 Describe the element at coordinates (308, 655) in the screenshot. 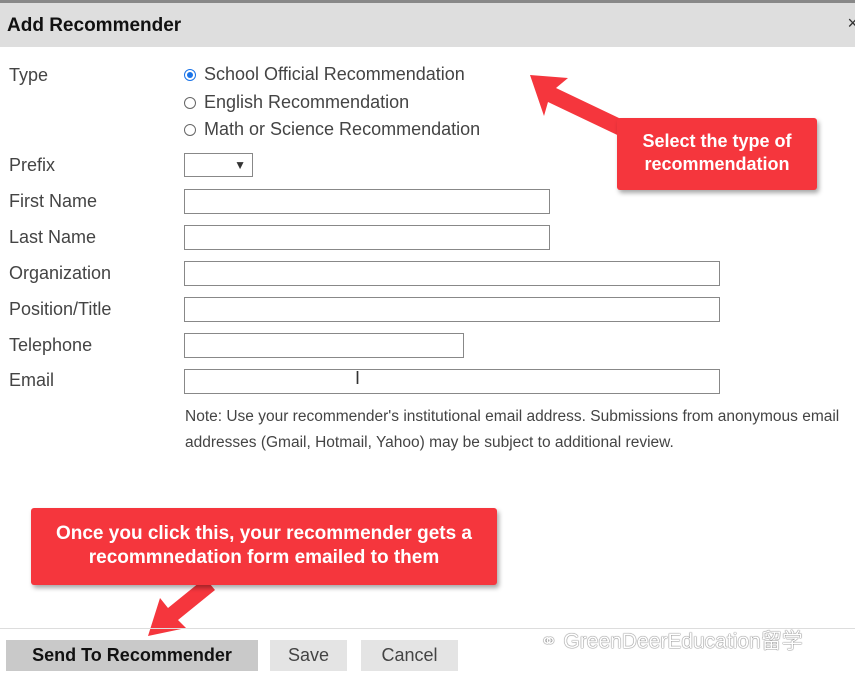

I see `save-button: Save` at that location.